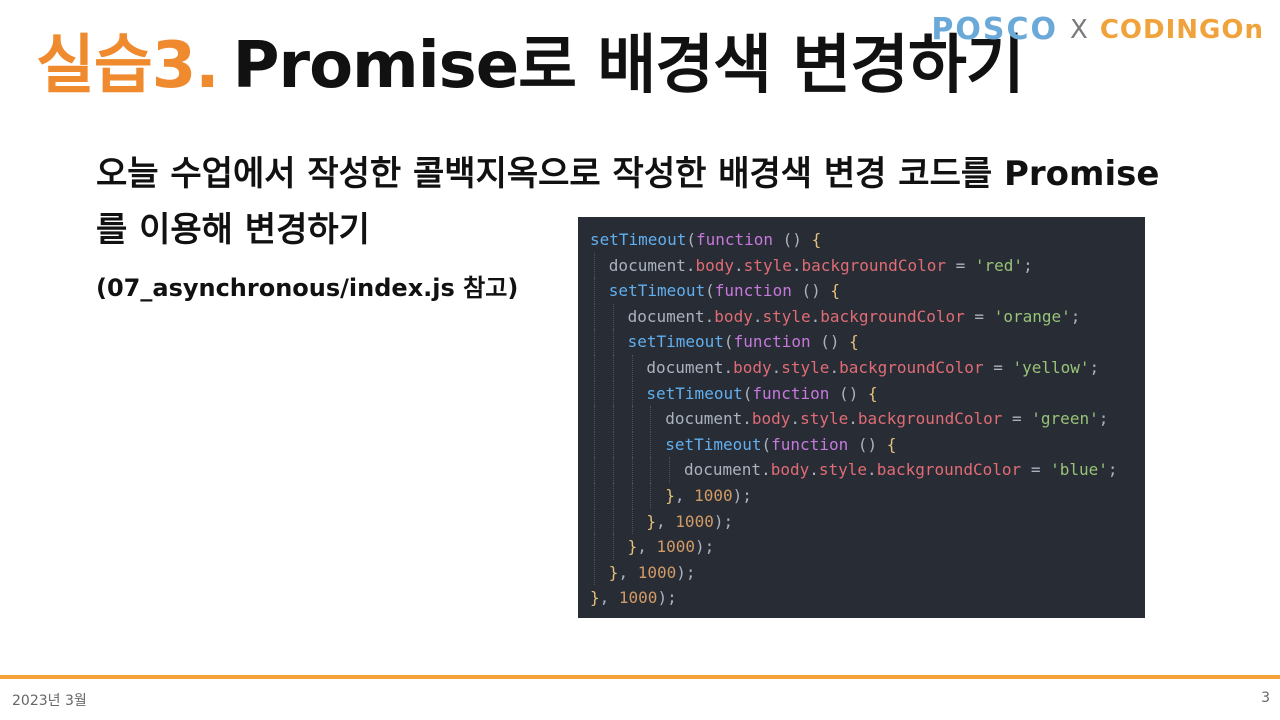 The width and height of the screenshot is (1280, 720). What do you see at coordinates (1097, 29) in the screenshot?
I see `brand-logos: POSCO X CODINGOn` at bounding box center [1097, 29].